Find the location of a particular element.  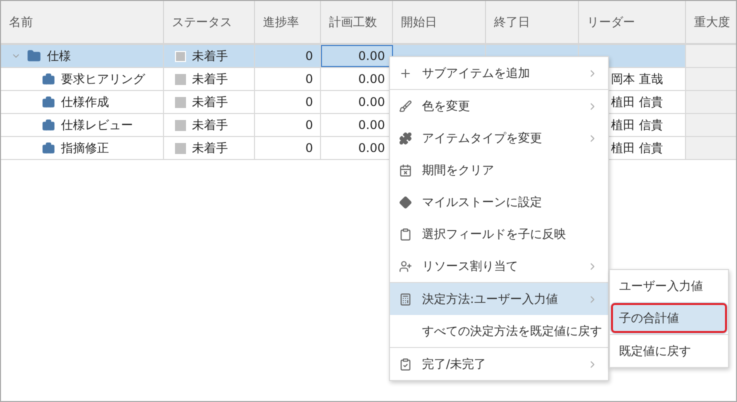

column-header: 計画工数 is located at coordinates (357, 22).